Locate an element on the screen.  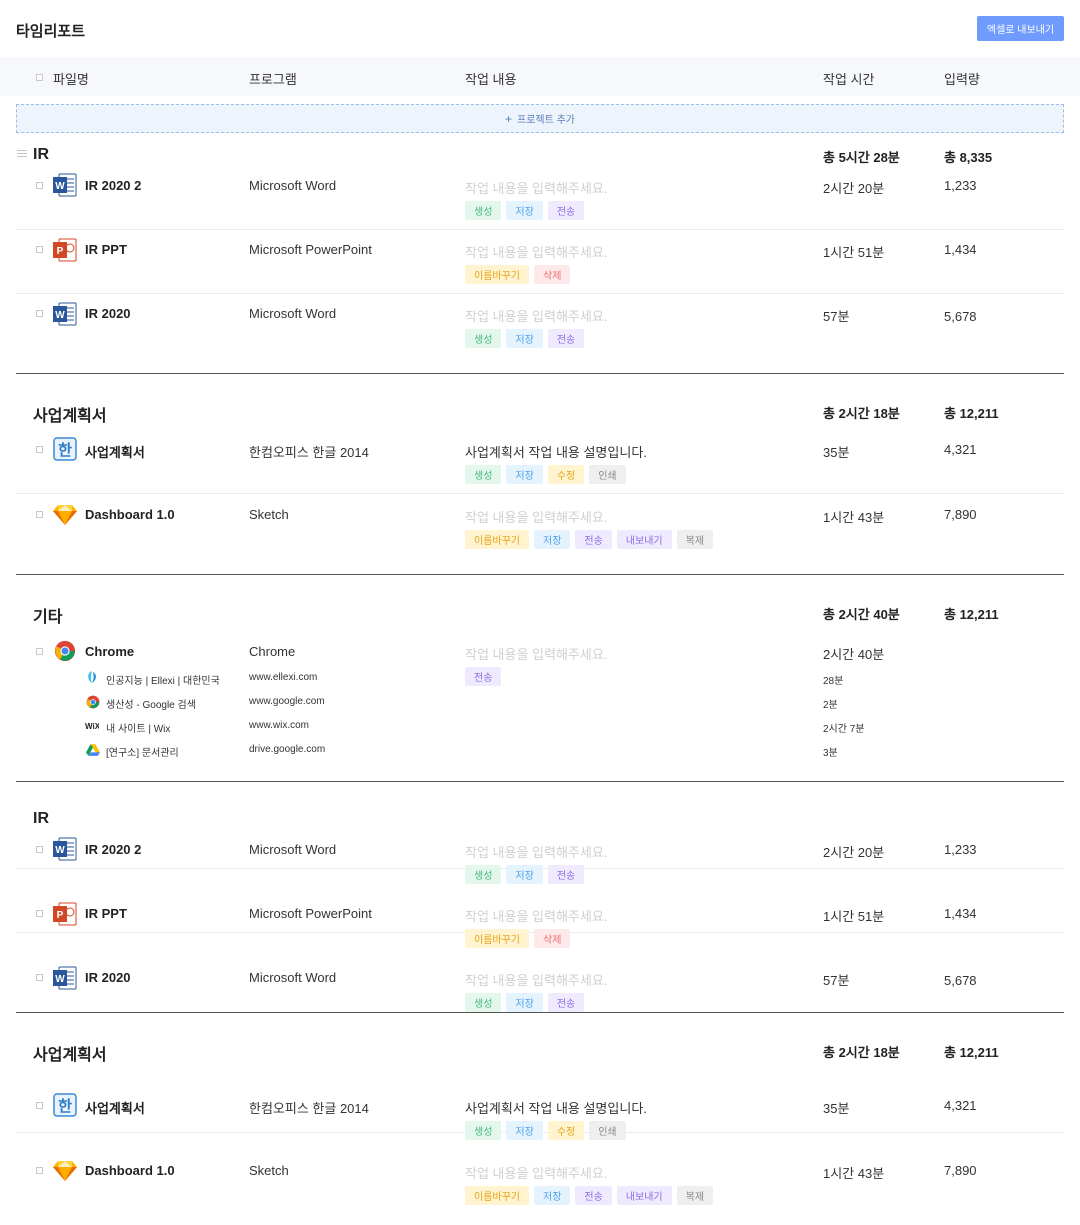
sub-page-time: 2시간 7분 is located at coordinates (844, 729).